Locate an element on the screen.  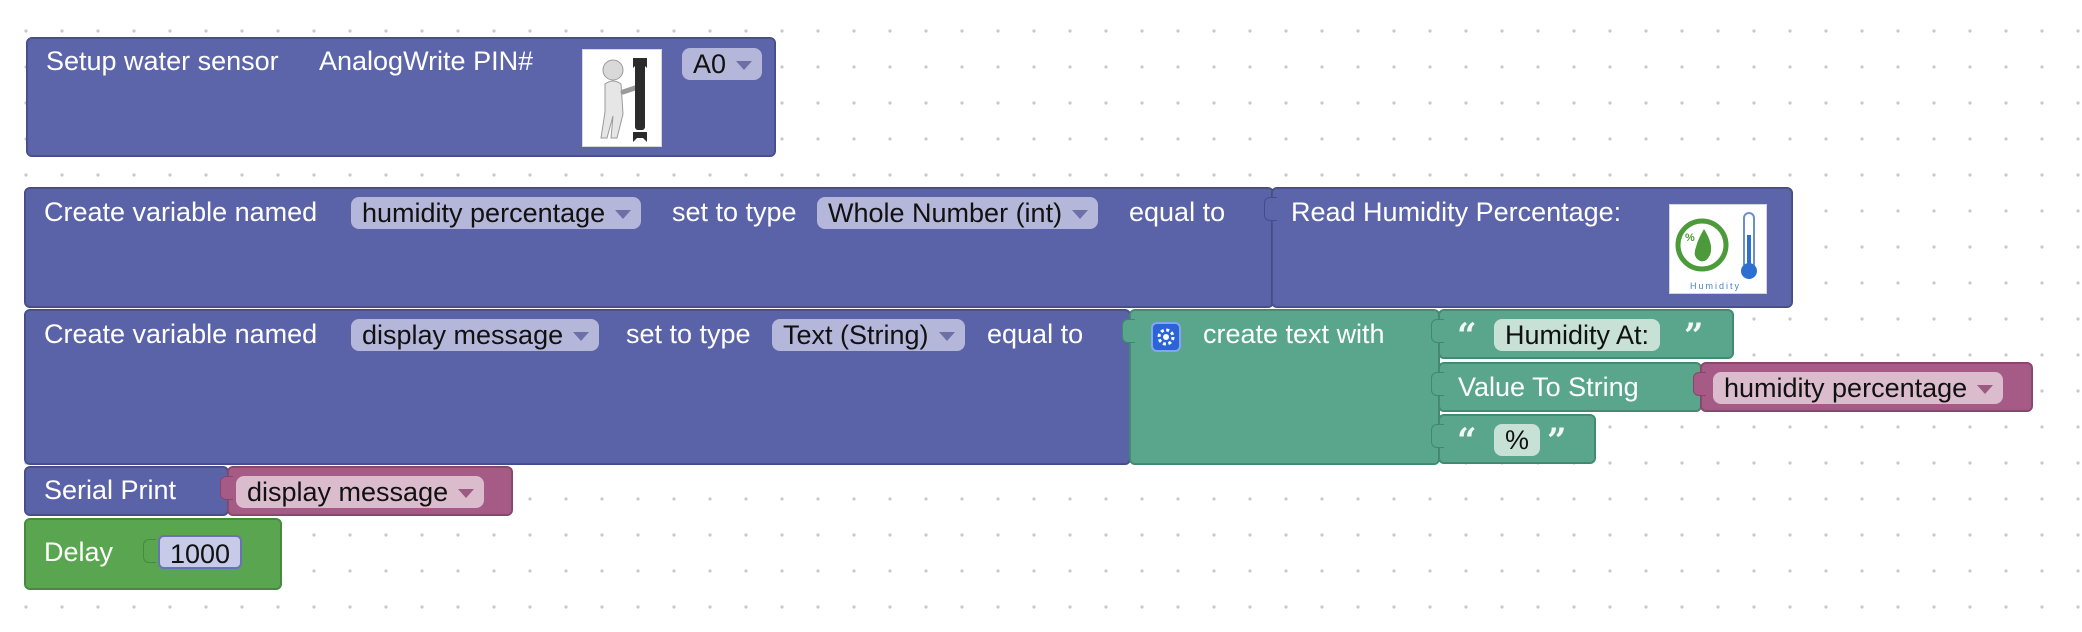
read-humidity-percentage-block: Read Humidity Percentage: % Humidity is located at coordinates (1528, 247).